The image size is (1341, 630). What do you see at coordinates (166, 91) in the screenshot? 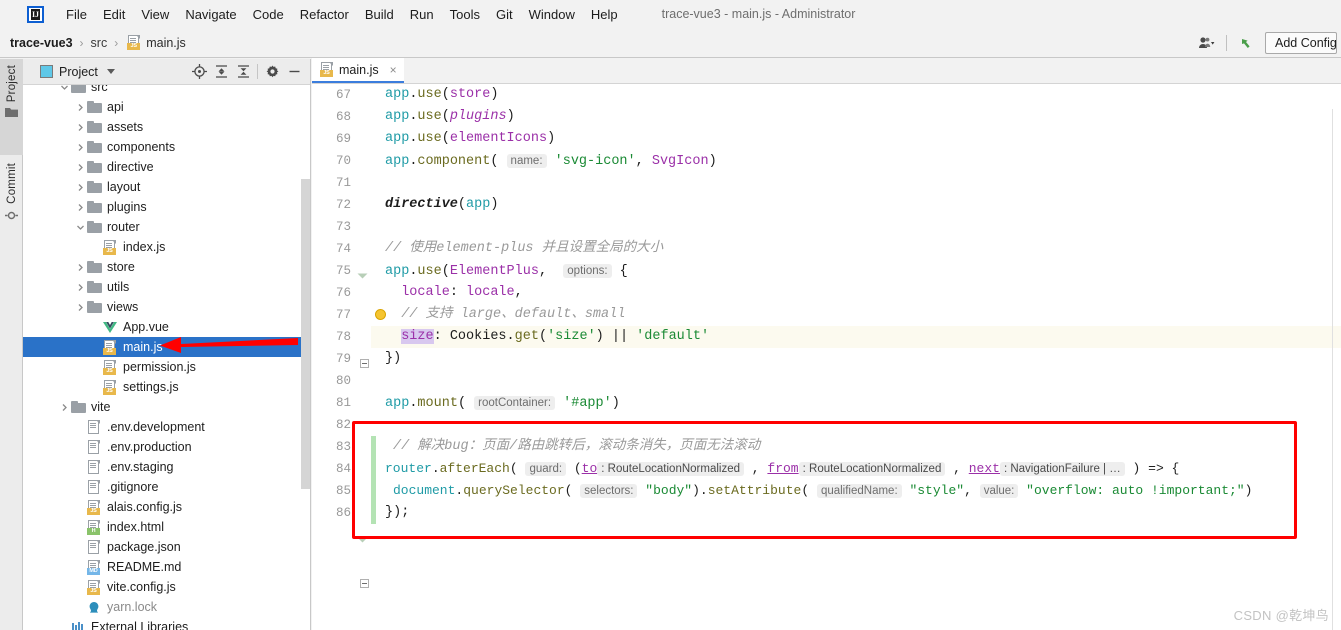
I see `tree-node-src: src` at bounding box center [166, 91].